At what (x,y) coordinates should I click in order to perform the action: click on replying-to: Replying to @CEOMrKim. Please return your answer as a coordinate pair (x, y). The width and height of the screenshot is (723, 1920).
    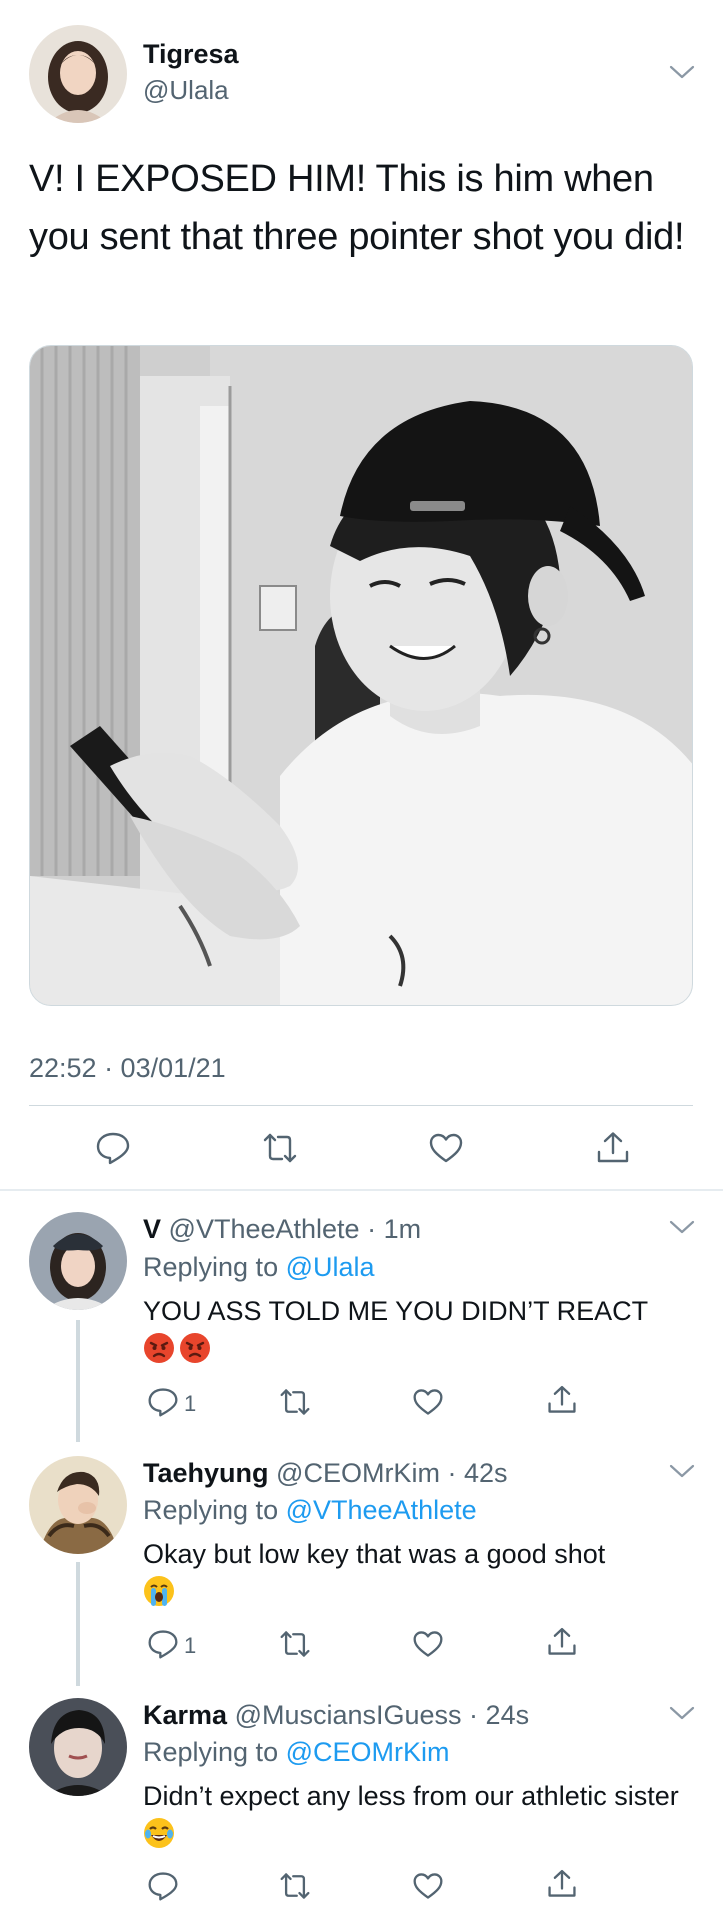
    Looking at the image, I should click on (296, 1752).